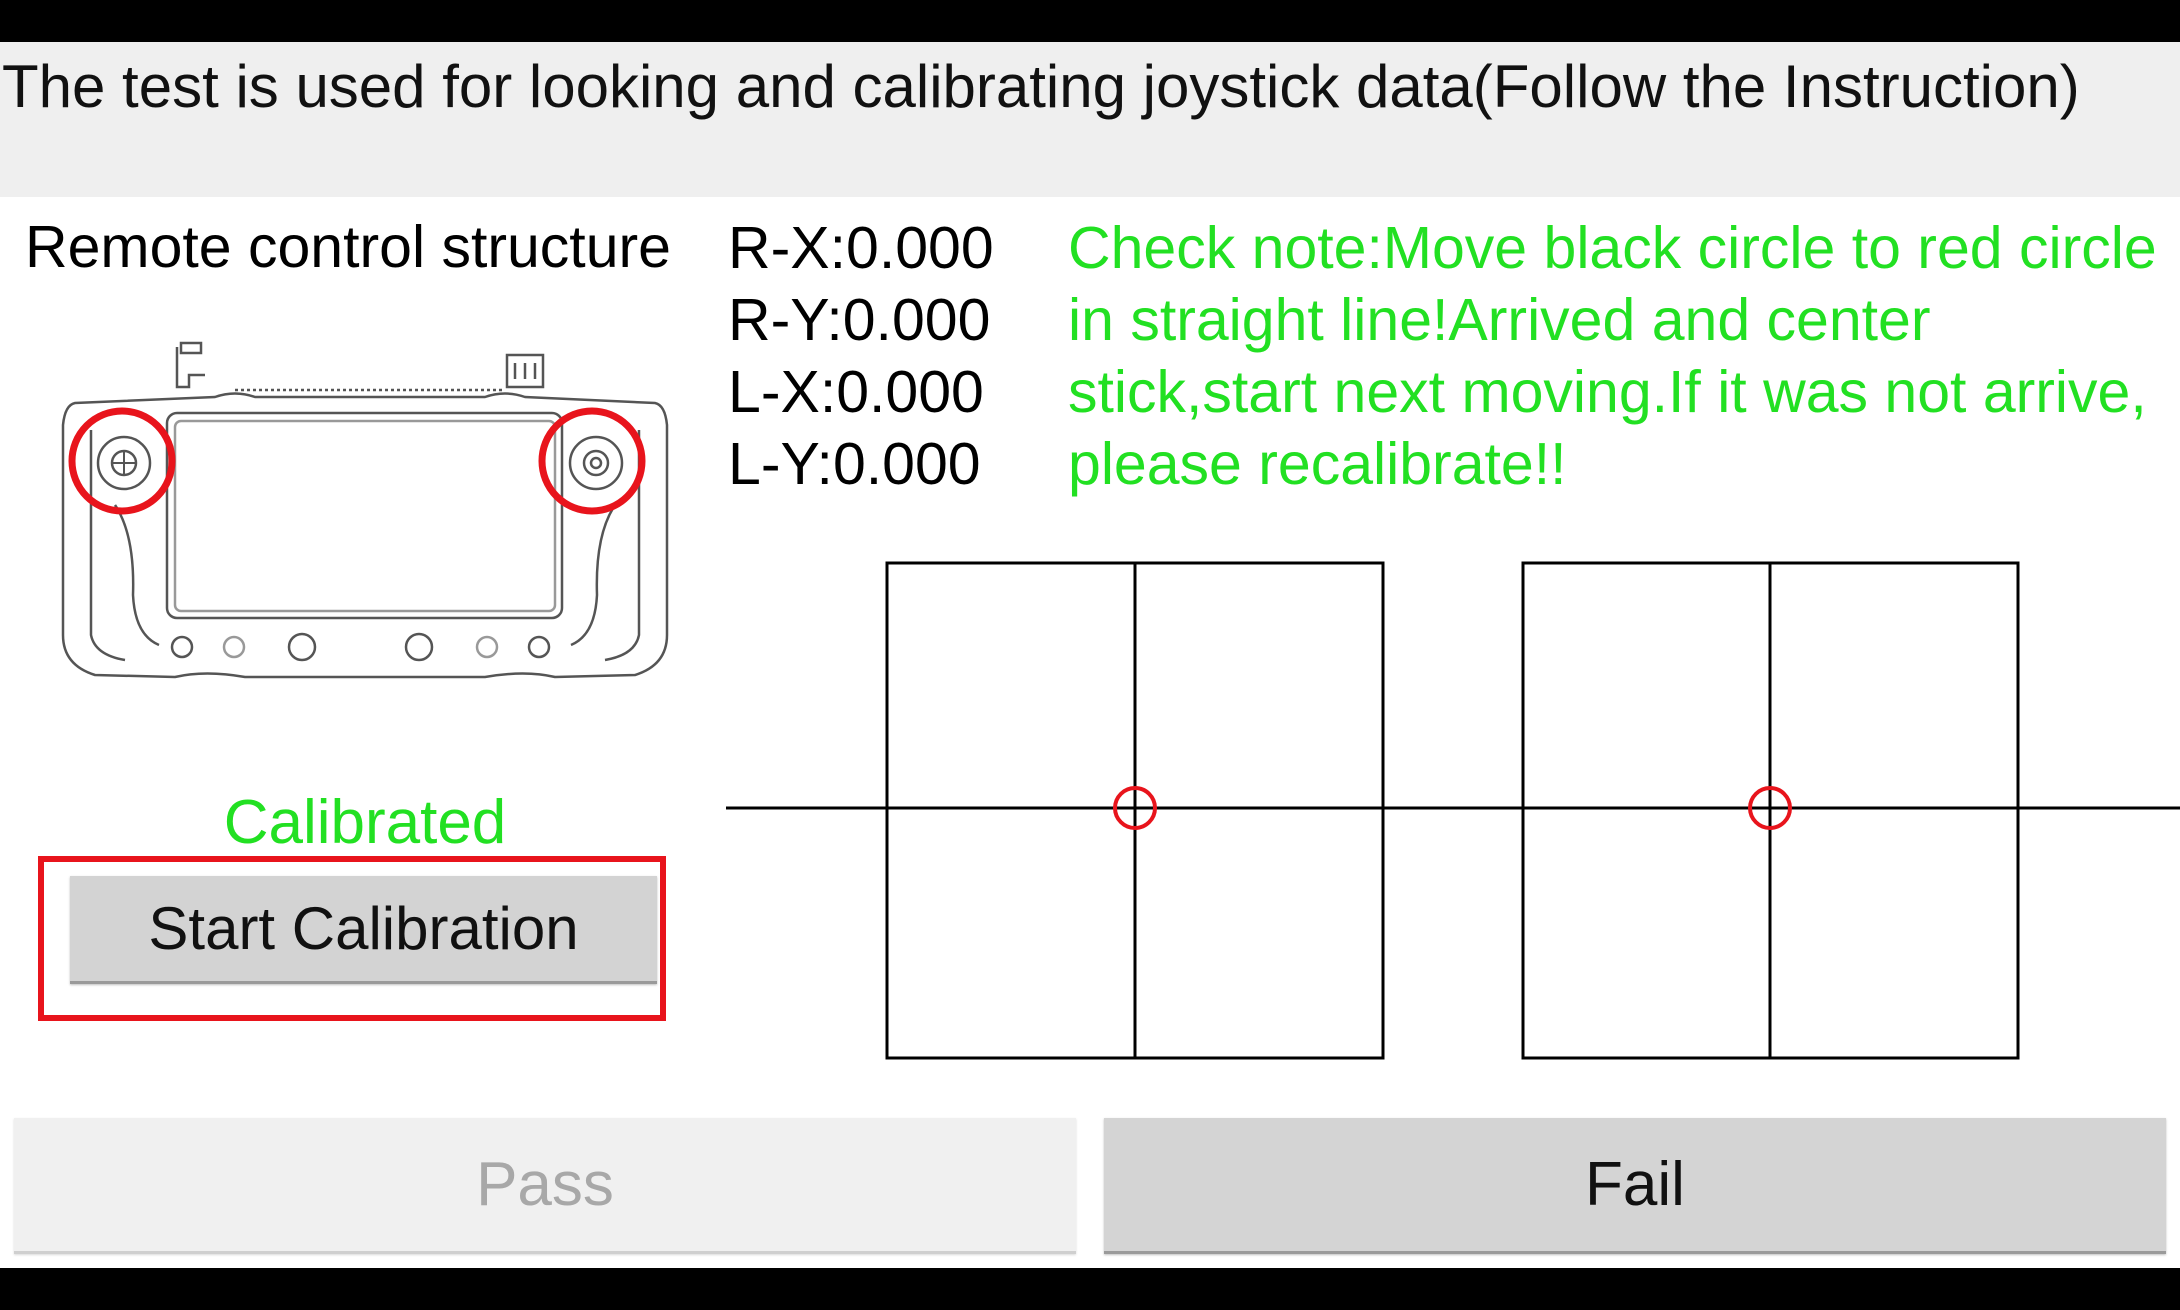  I want to click on pass-button: Pass, so click(545, 1186).